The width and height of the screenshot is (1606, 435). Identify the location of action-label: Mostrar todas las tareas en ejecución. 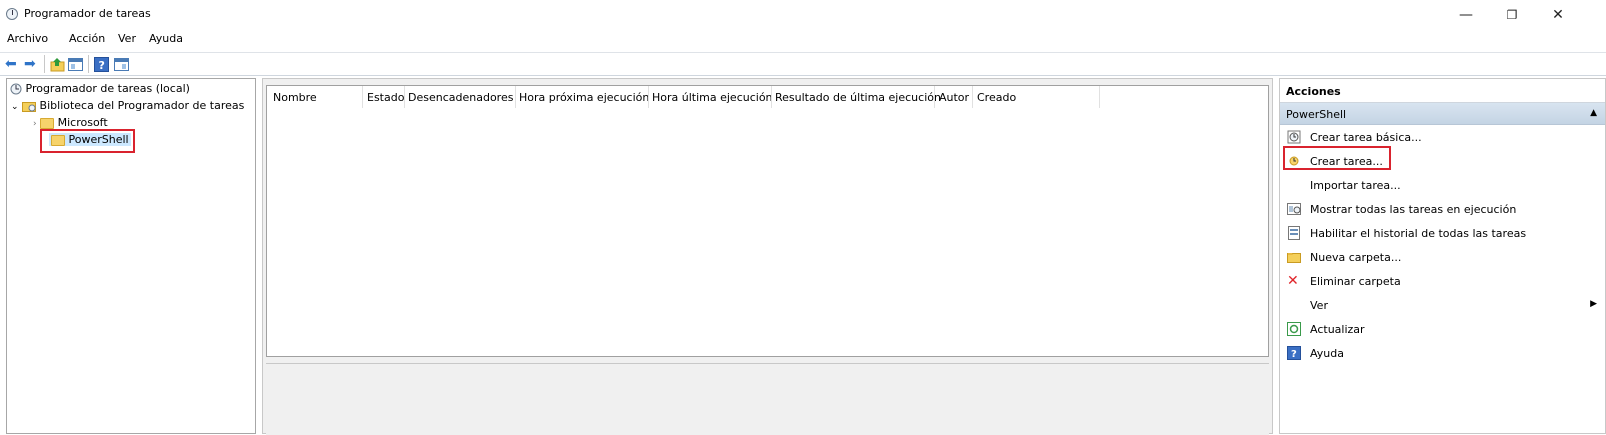
(1413, 209).